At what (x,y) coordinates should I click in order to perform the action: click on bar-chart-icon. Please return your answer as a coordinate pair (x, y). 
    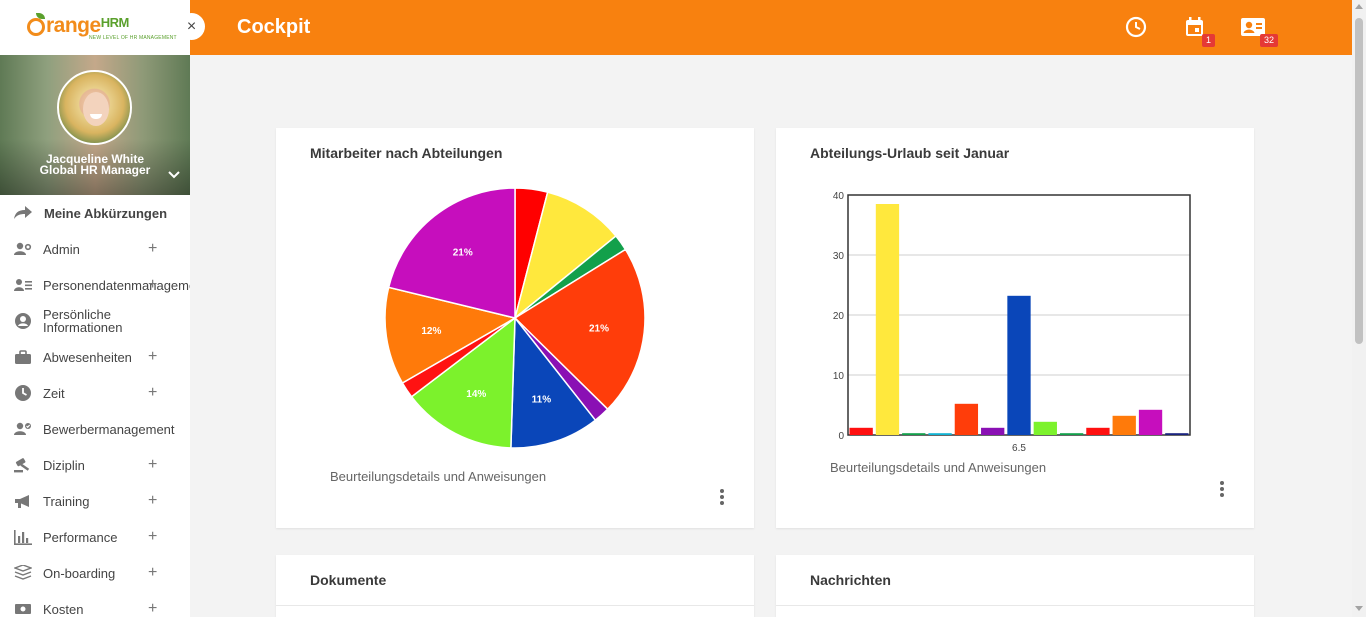
    Looking at the image, I should click on (23, 537).